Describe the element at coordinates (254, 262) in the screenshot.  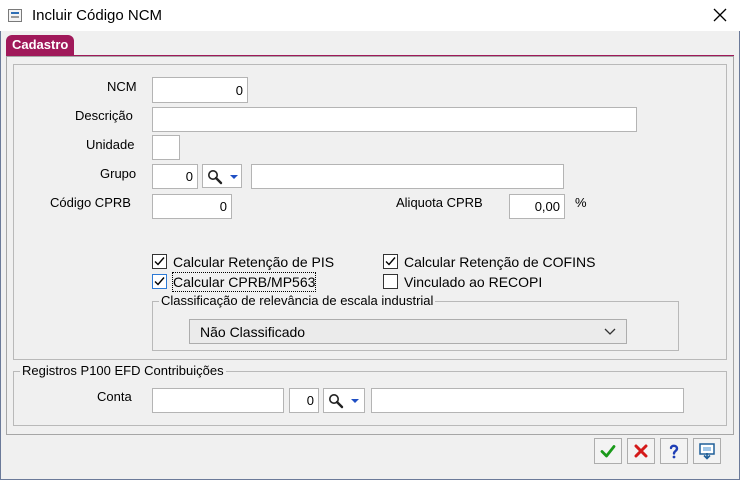
I see `calcular-pis-label: Calcular Retenção de PIS` at that location.